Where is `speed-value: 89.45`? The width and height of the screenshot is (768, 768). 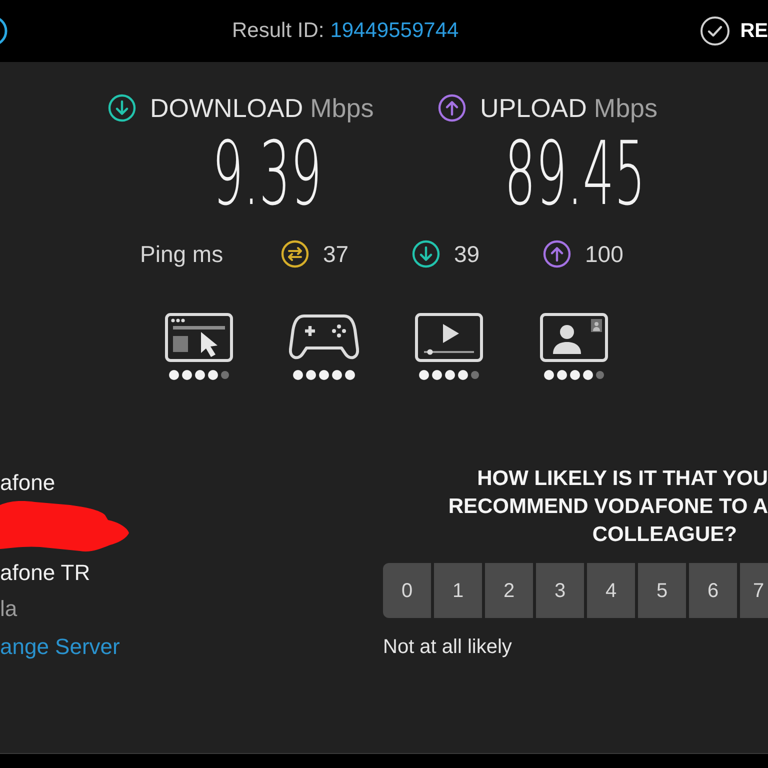
speed-value: 89.45 is located at coordinates (575, 174).